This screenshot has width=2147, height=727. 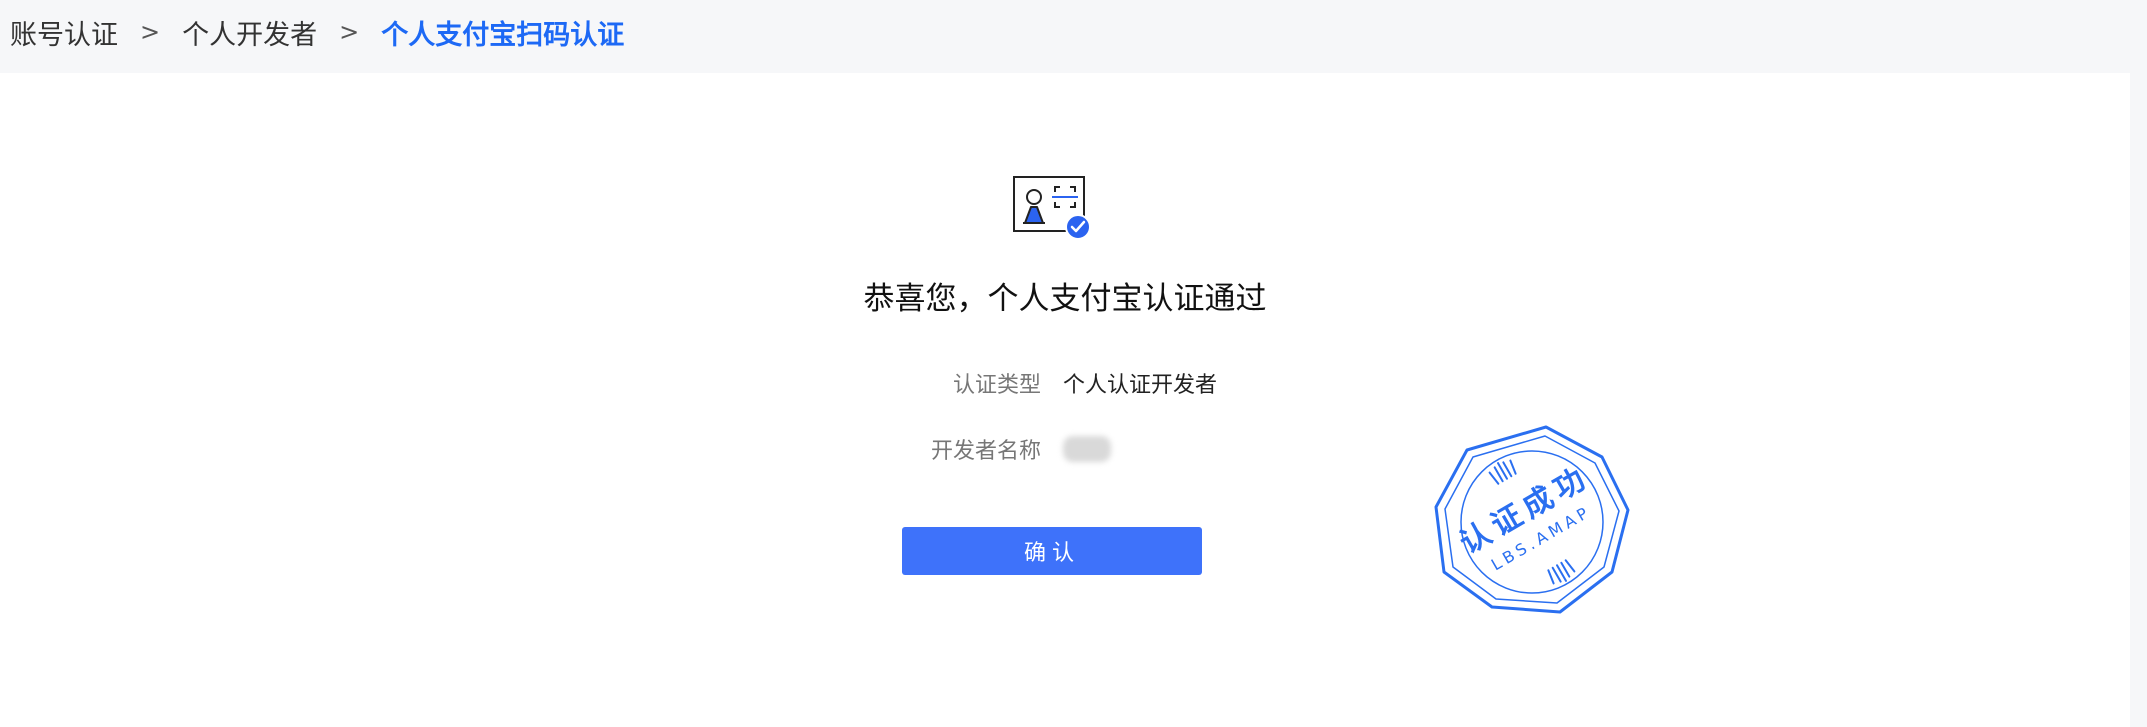 I want to click on breadcrumb-item-individual-developer: 个人开发者, so click(x=249, y=32).